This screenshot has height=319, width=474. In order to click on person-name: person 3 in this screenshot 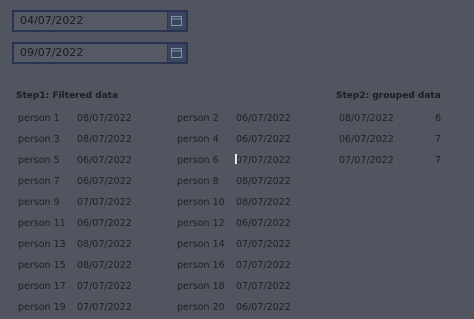, I will do `click(39, 139)`.